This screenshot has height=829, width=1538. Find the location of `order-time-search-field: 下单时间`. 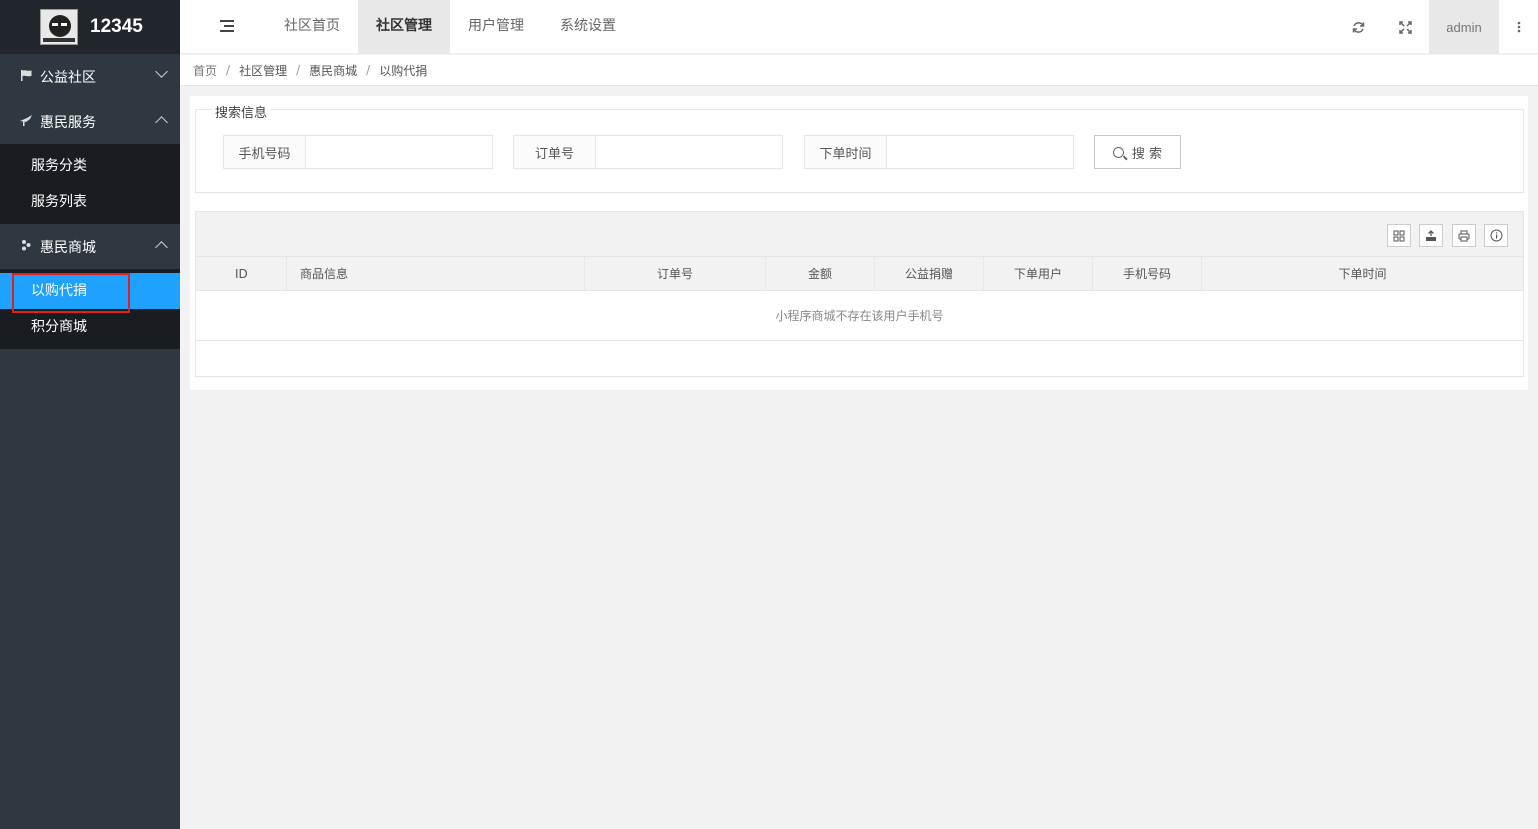

order-time-search-field: 下单时间 is located at coordinates (939, 152).